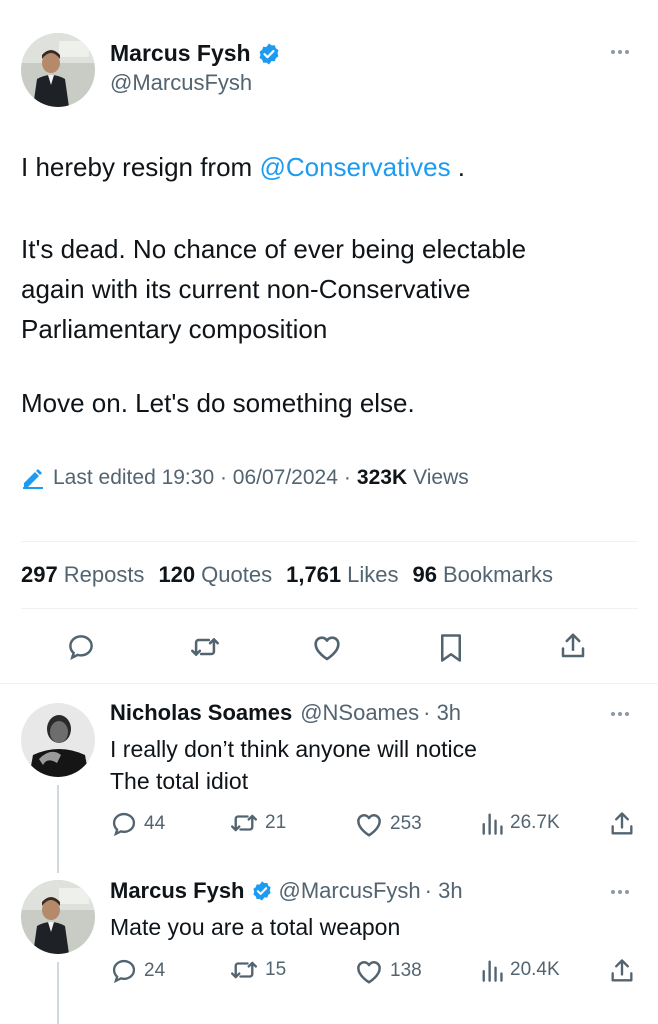 The image size is (658, 1024). Describe the element at coordinates (406, 970) in the screenshot. I see `like-count: 138` at that location.